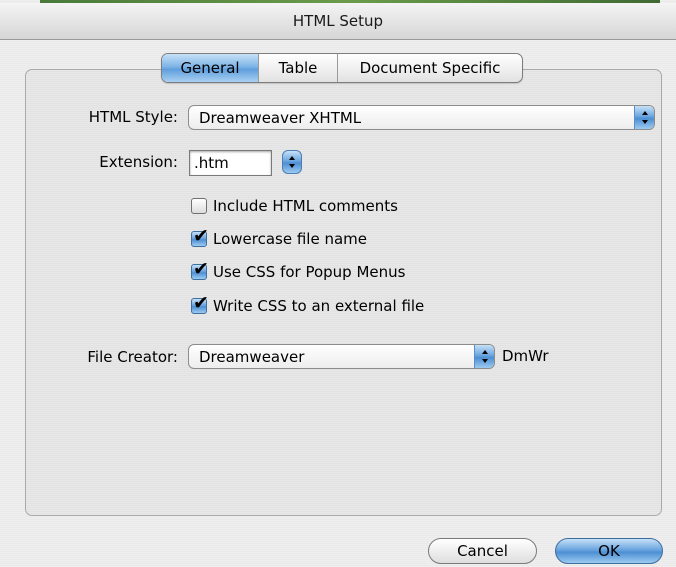 Image resolution: width=676 pixels, height=567 pixels. Describe the element at coordinates (305, 206) in the screenshot. I see `option-label: Include HTML comments` at that location.